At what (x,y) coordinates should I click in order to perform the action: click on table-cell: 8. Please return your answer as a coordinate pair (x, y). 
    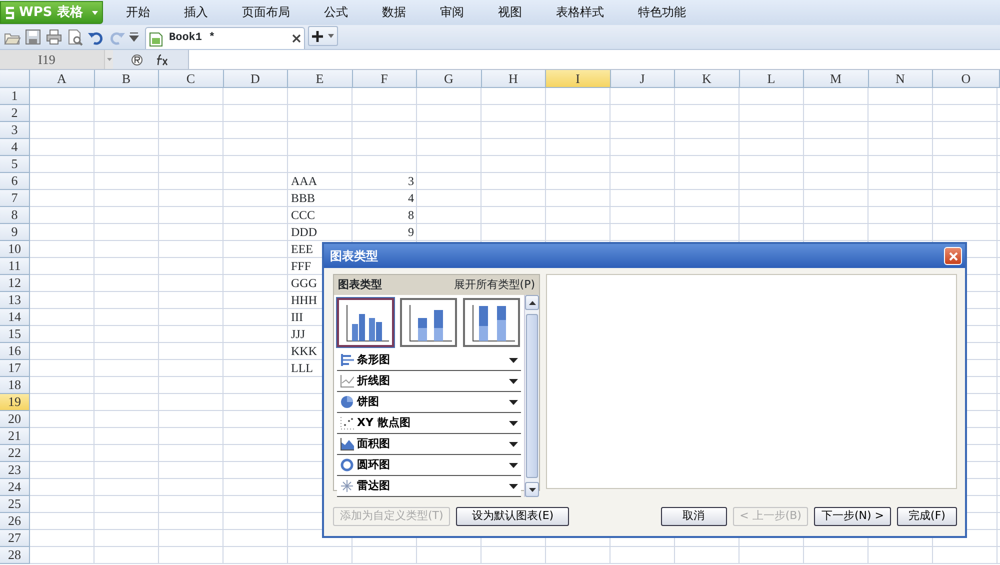
    Looking at the image, I should click on (411, 215).